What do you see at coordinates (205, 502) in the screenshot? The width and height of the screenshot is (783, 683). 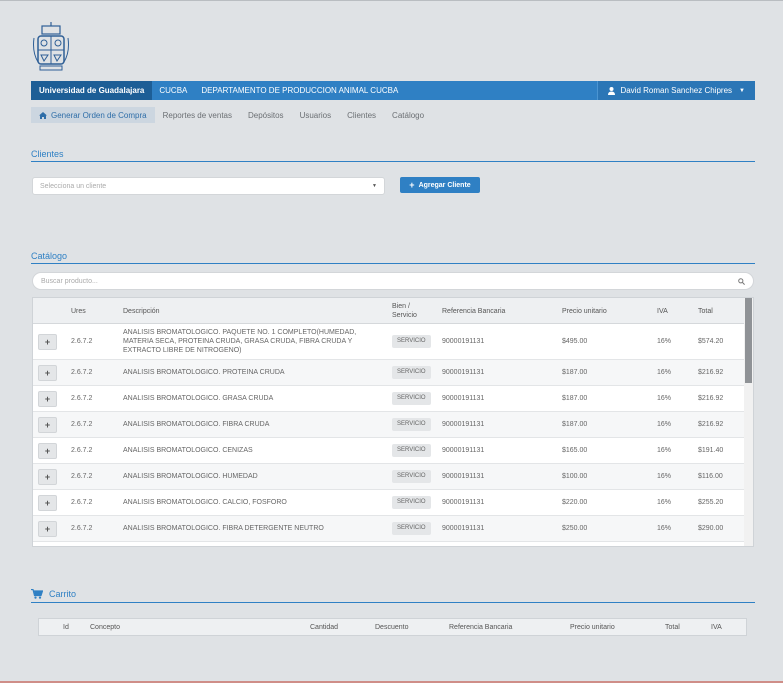 I see `cell-descripcion: ANALISIS BROMATOLOGICO. CALCIO, FOSFORO` at bounding box center [205, 502].